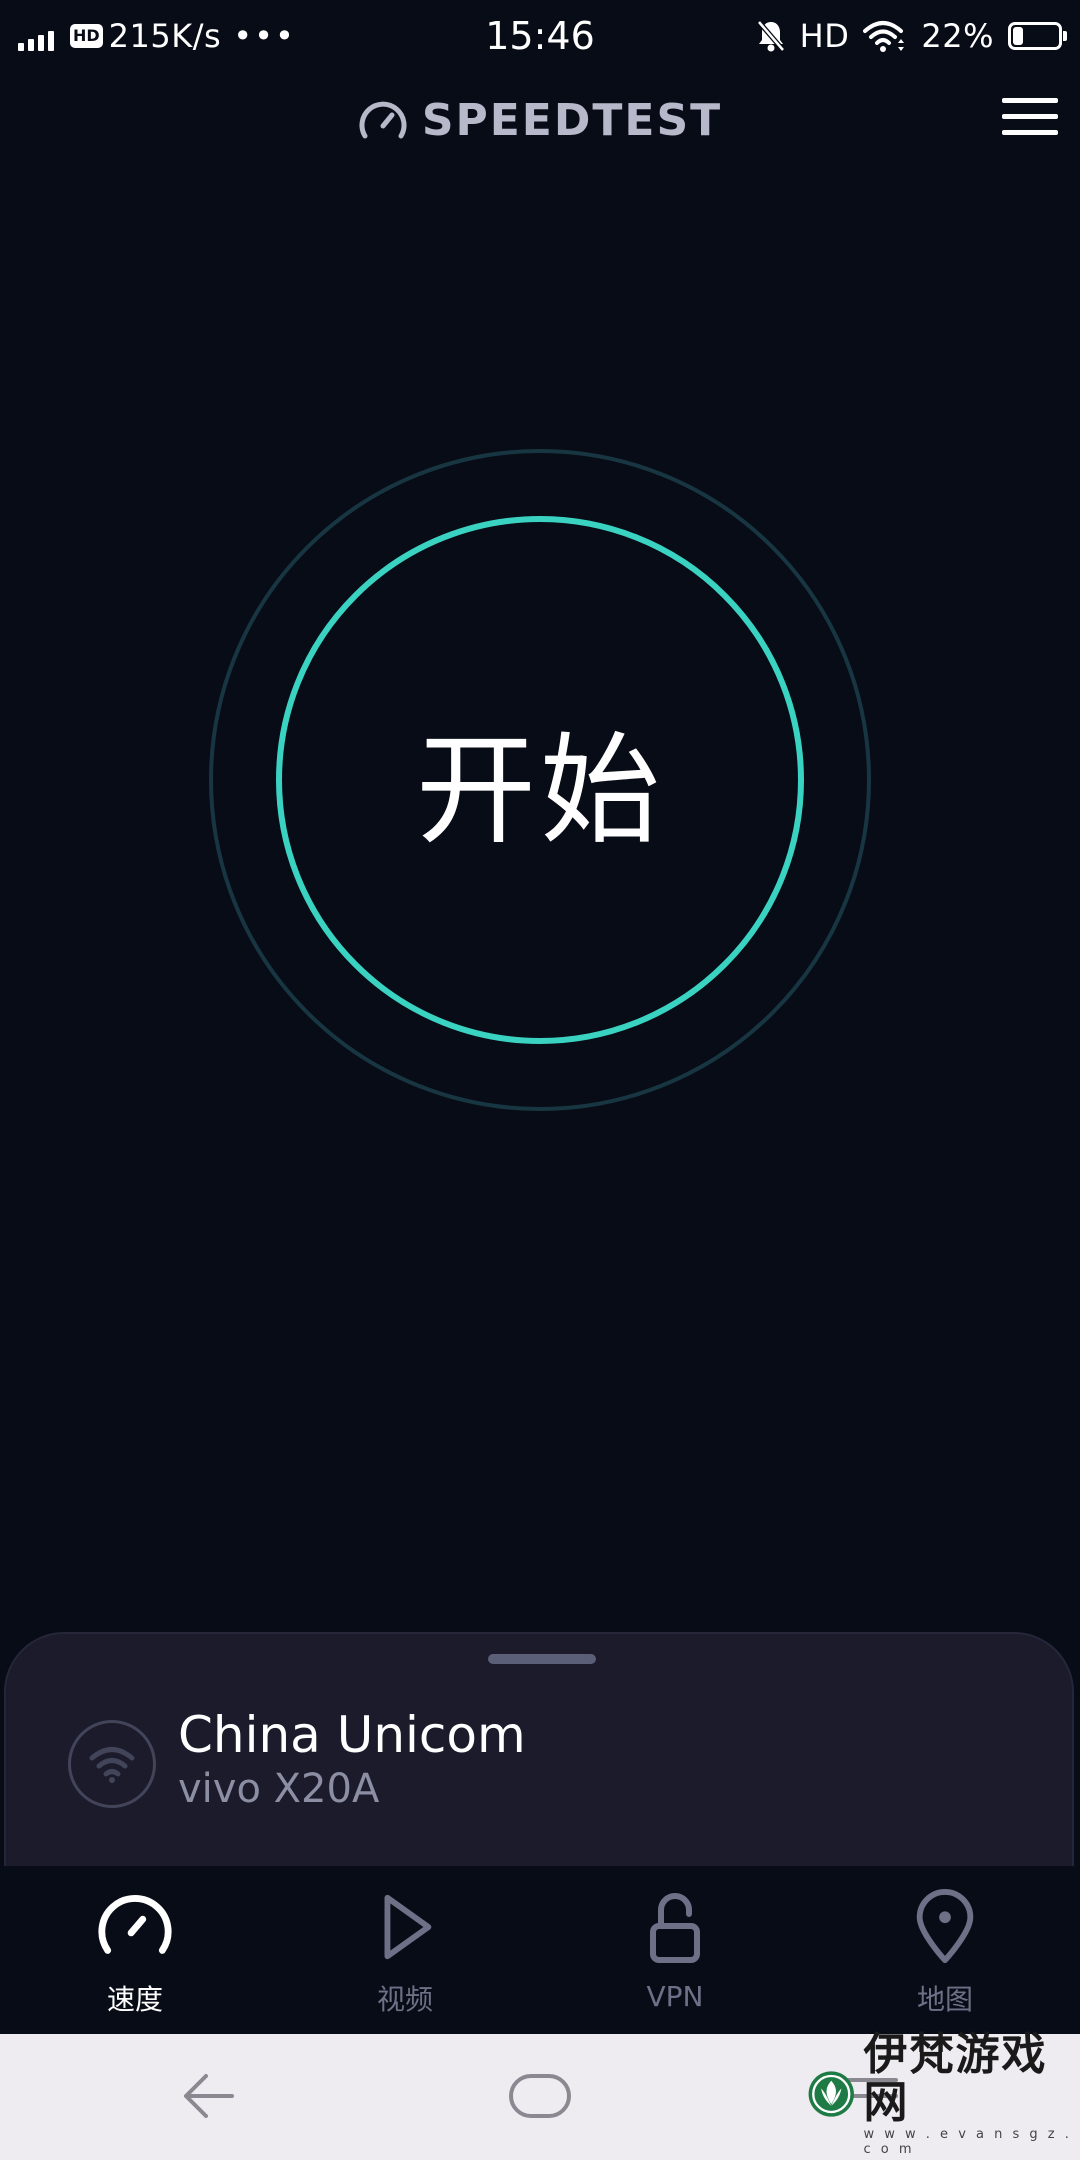  What do you see at coordinates (957, 36) in the screenshot?
I see `battery-percent: 22%` at bounding box center [957, 36].